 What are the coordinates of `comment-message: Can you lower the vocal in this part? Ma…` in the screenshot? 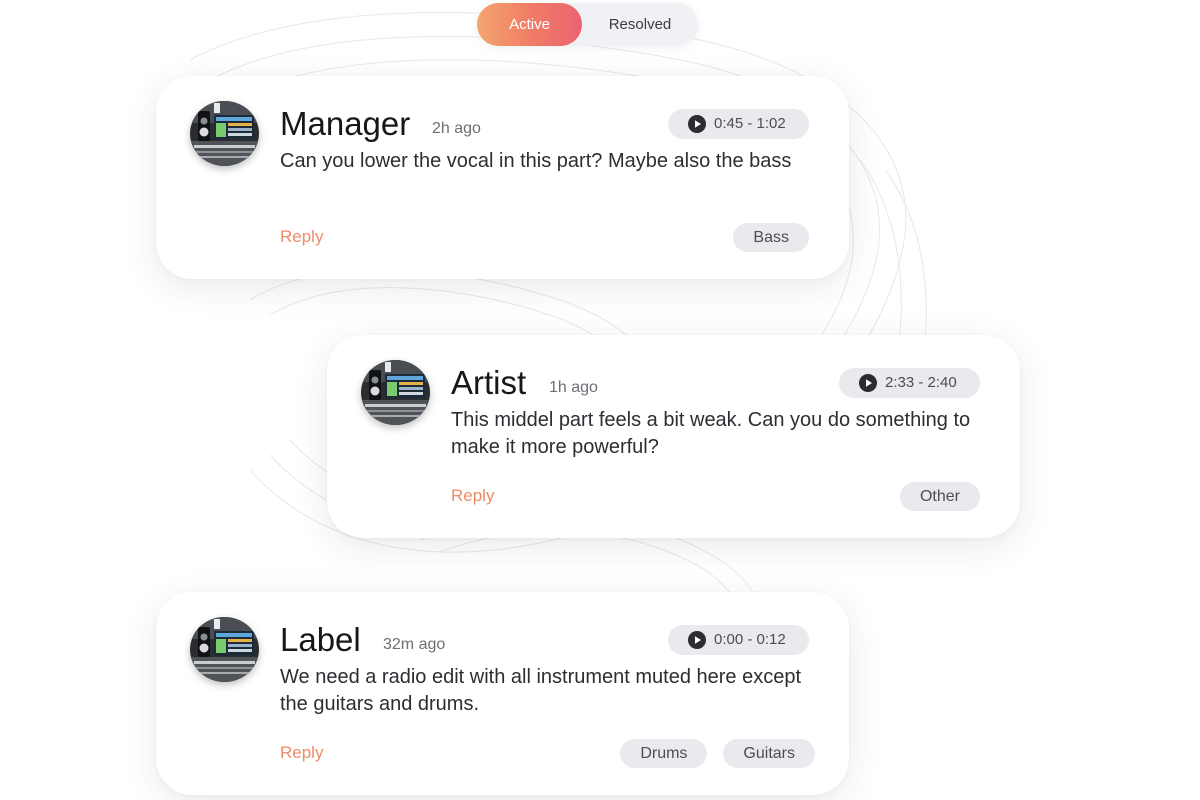 It's located at (536, 161).